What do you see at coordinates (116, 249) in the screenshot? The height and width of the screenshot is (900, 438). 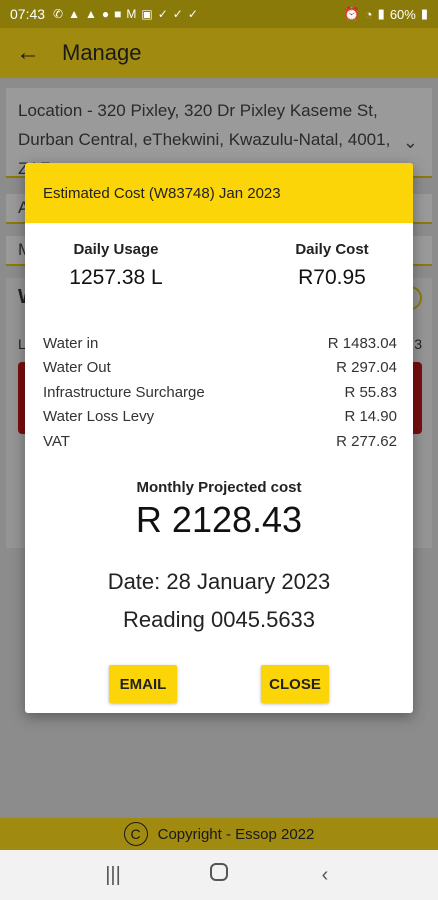 I see `daily-usage-label: Daily Usage` at bounding box center [116, 249].